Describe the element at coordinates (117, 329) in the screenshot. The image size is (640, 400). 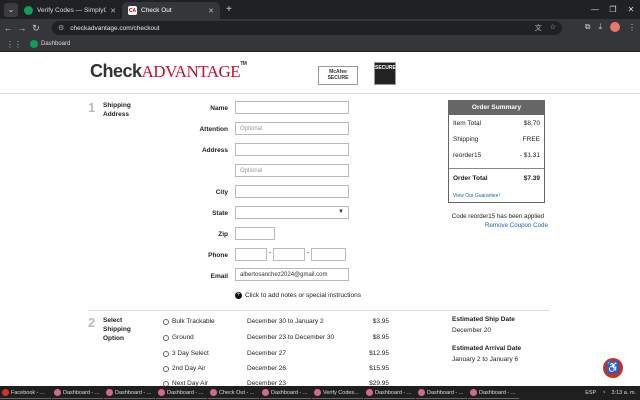
I see `step-2-title: Select Shipping Option` at that location.